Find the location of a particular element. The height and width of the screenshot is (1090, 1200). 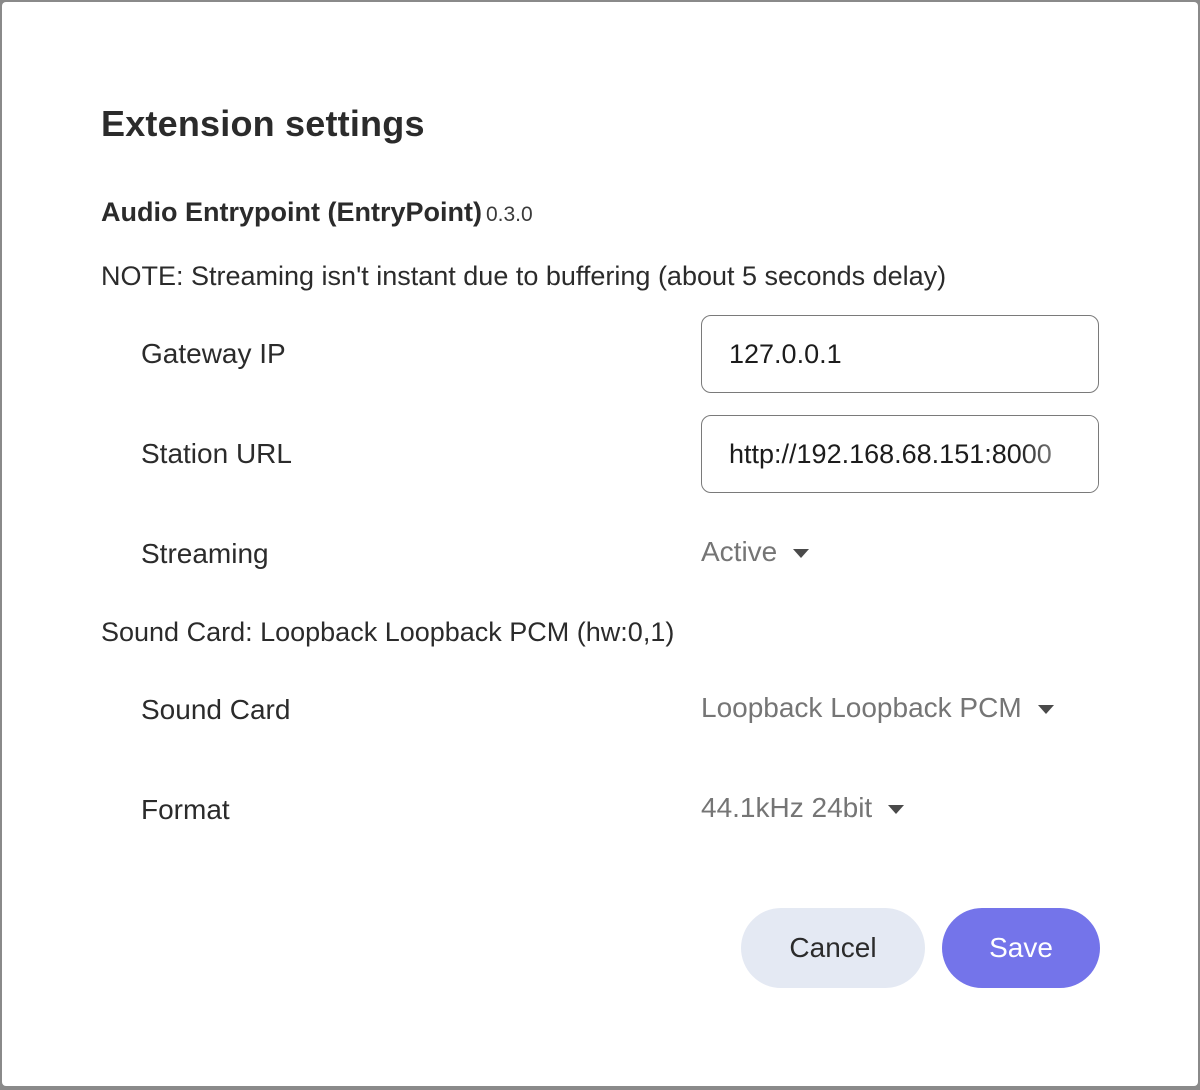

format-select: 44.1kHz 24bit is located at coordinates (803, 808).